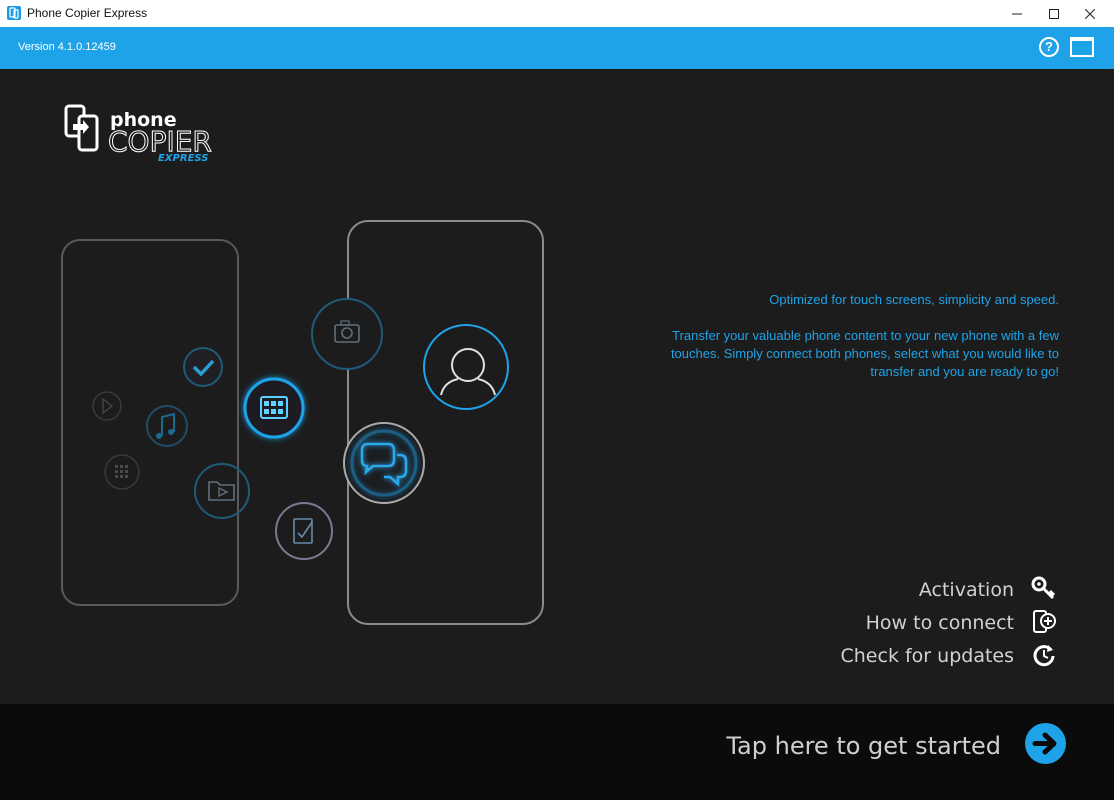  Describe the element at coordinates (107, 406) in the screenshot. I see `video-icon` at that location.